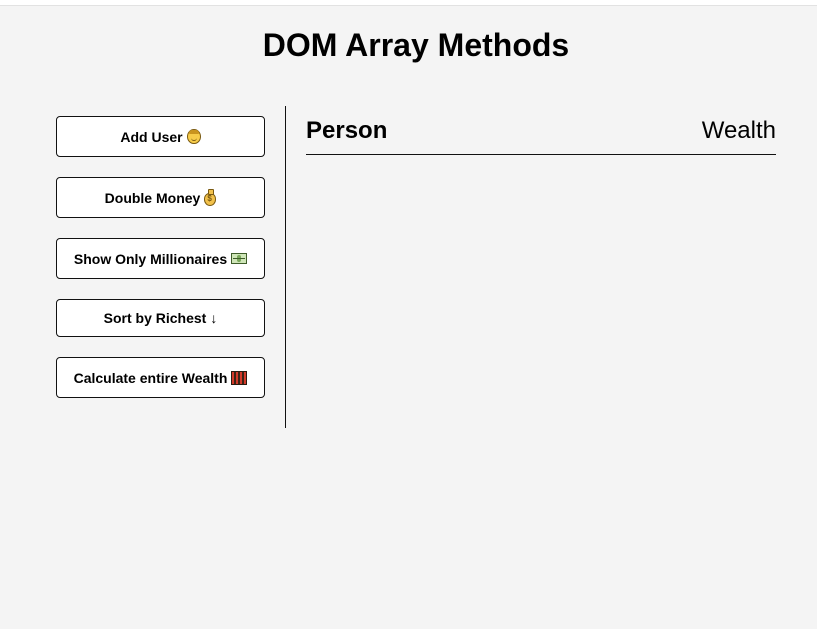 This screenshot has width=817, height=629. Describe the element at coordinates (738, 130) in the screenshot. I see `wealth-column-header: Wealth` at that location.